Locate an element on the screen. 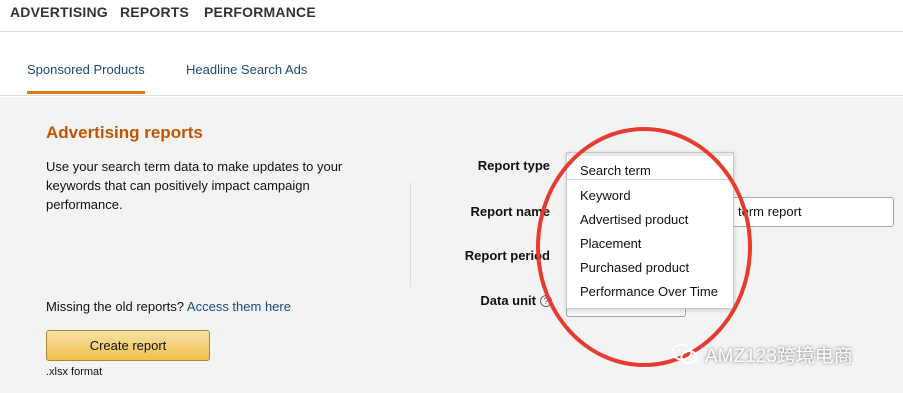 This screenshot has width=903, height=393. tab-headline-search-ads: Headline Search Ads is located at coordinates (246, 69).